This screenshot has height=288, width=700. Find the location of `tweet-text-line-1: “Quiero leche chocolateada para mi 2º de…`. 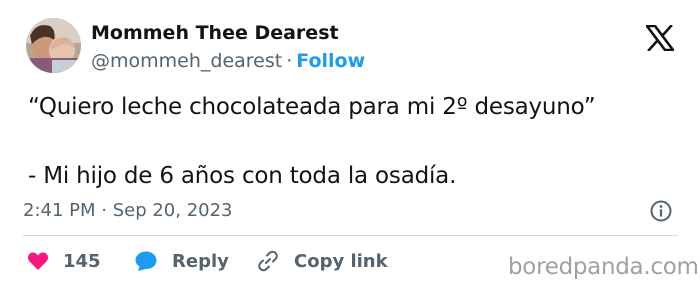

tweet-text-line-1: “Quiero leche chocolateada para mi 2º de… is located at coordinates (312, 107).